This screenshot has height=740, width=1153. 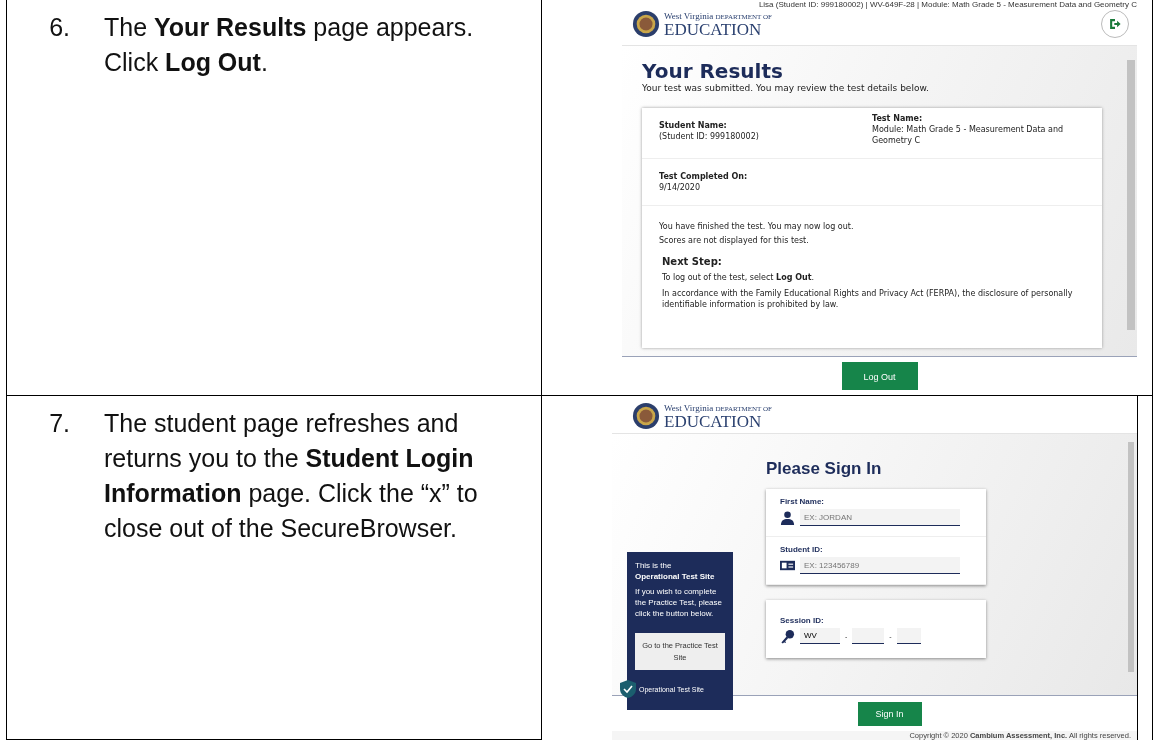 What do you see at coordinates (787, 517) in the screenshot?
I see `person-icon` at bounding box center [787, 517].